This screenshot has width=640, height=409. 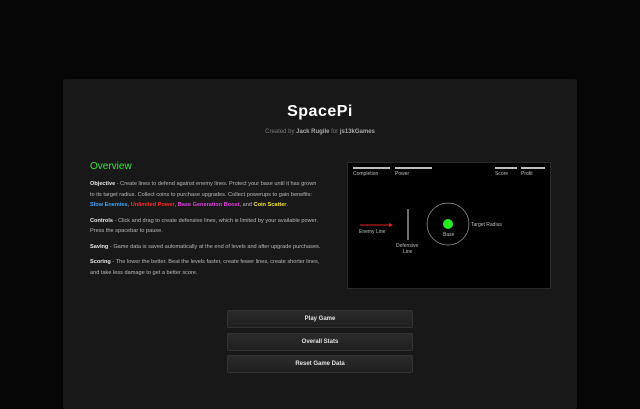 I want to click on powerup-unlimited-power: Unlimited Power, so click(x=152, y=205).